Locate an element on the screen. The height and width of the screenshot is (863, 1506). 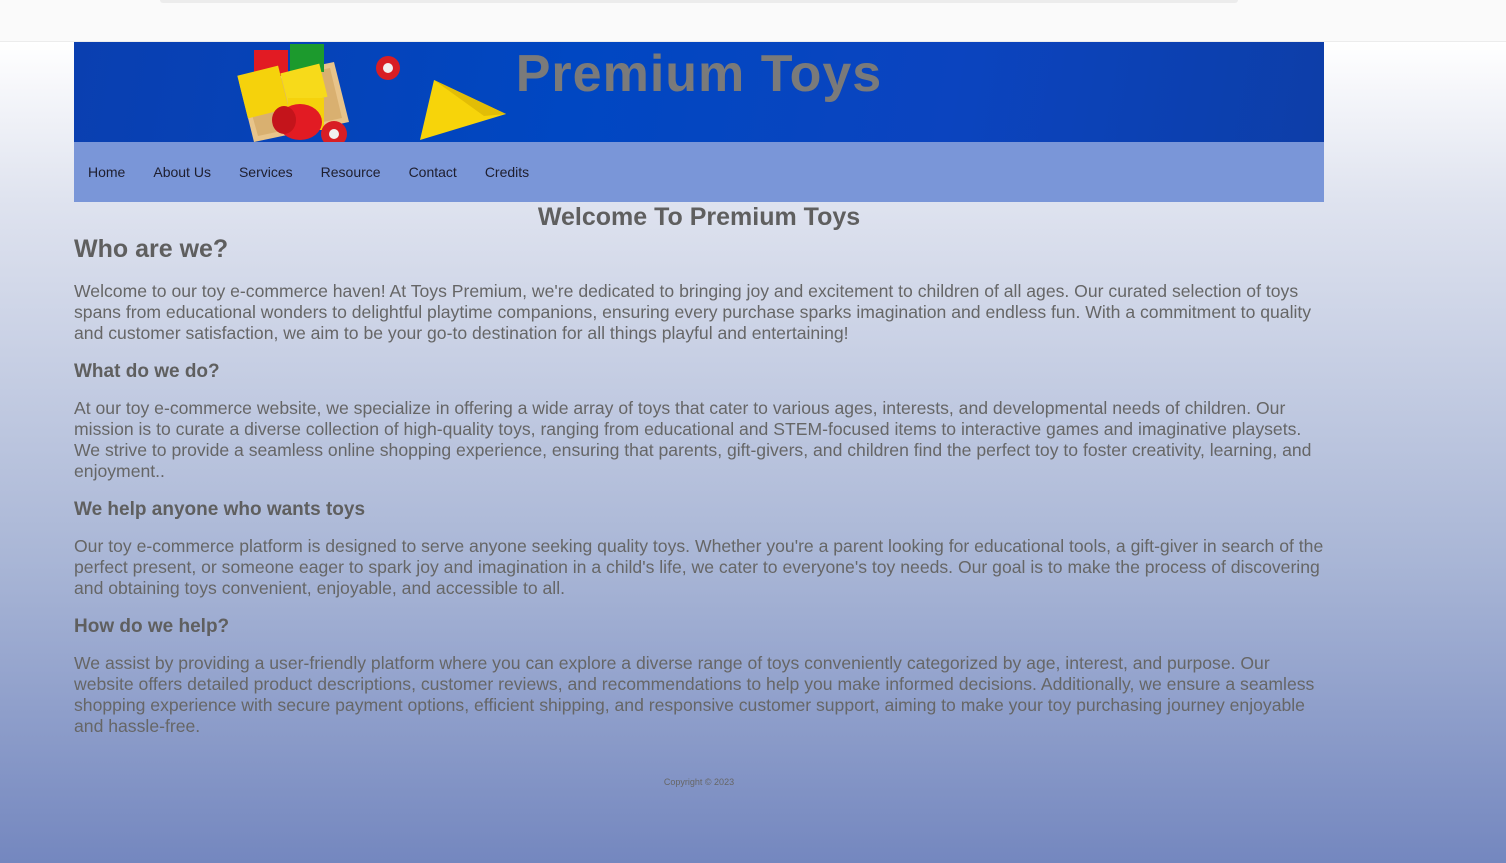
what-heading: What do we do? is located at coordinates (147, 371).